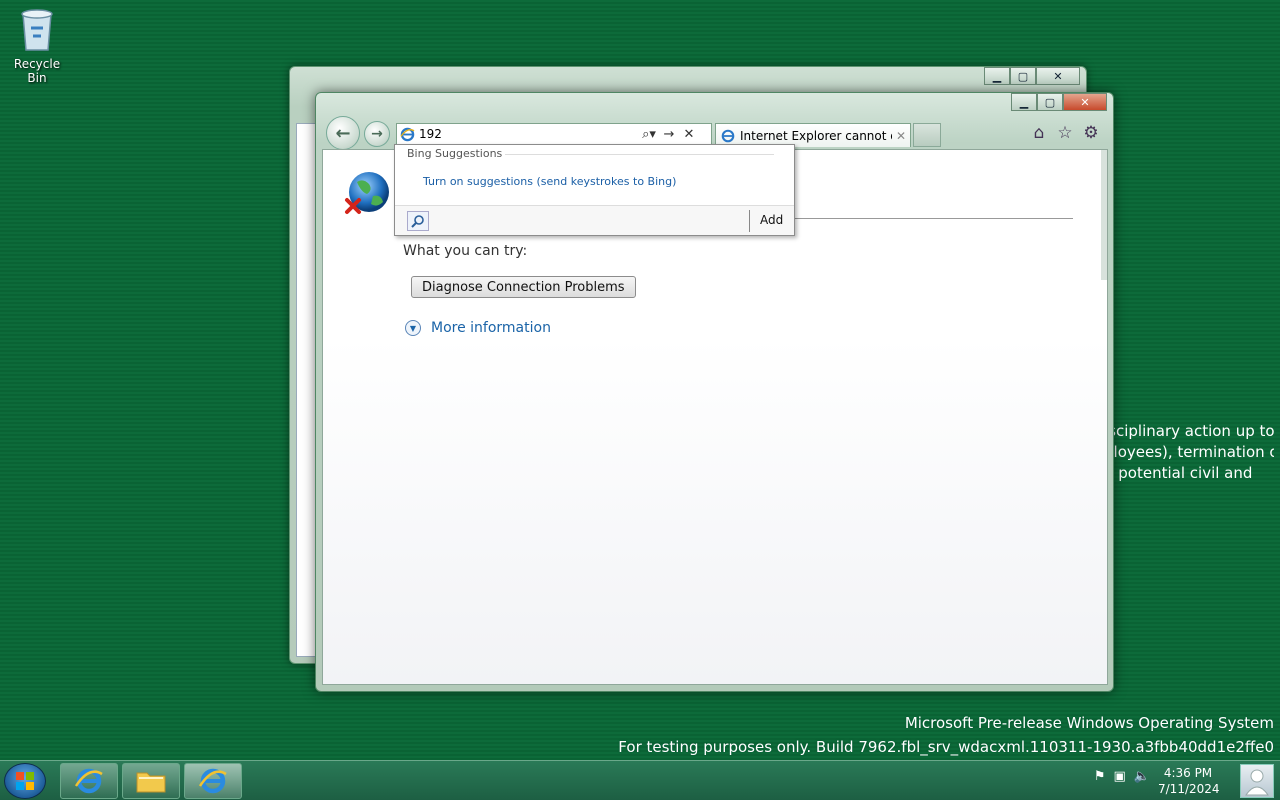 The width and height of the screenshot is (1280, 800). I want to click on tab-close-icon: ✕, so click(901, 136).